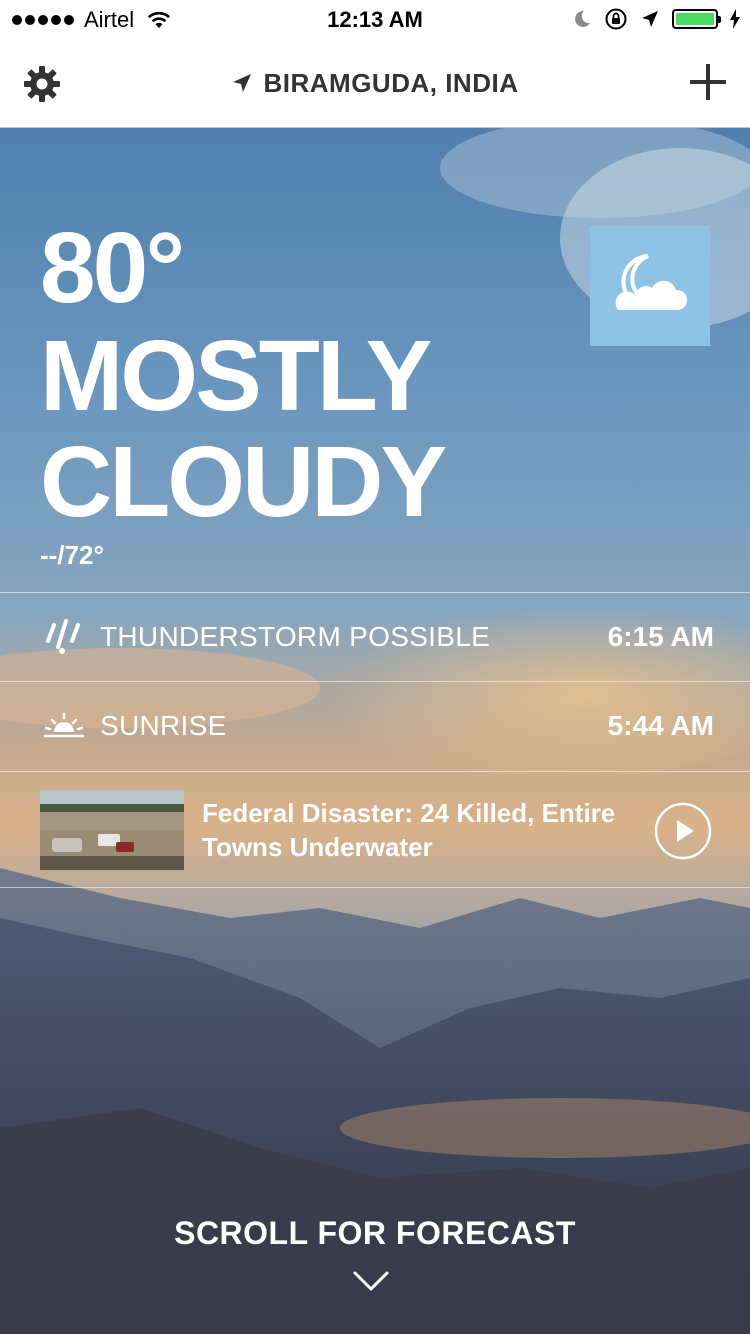  What do you see at coordinates (163, 725) in the screenshot?
I see `alert-label: SUNRISE` at bounding box center [163, 725].